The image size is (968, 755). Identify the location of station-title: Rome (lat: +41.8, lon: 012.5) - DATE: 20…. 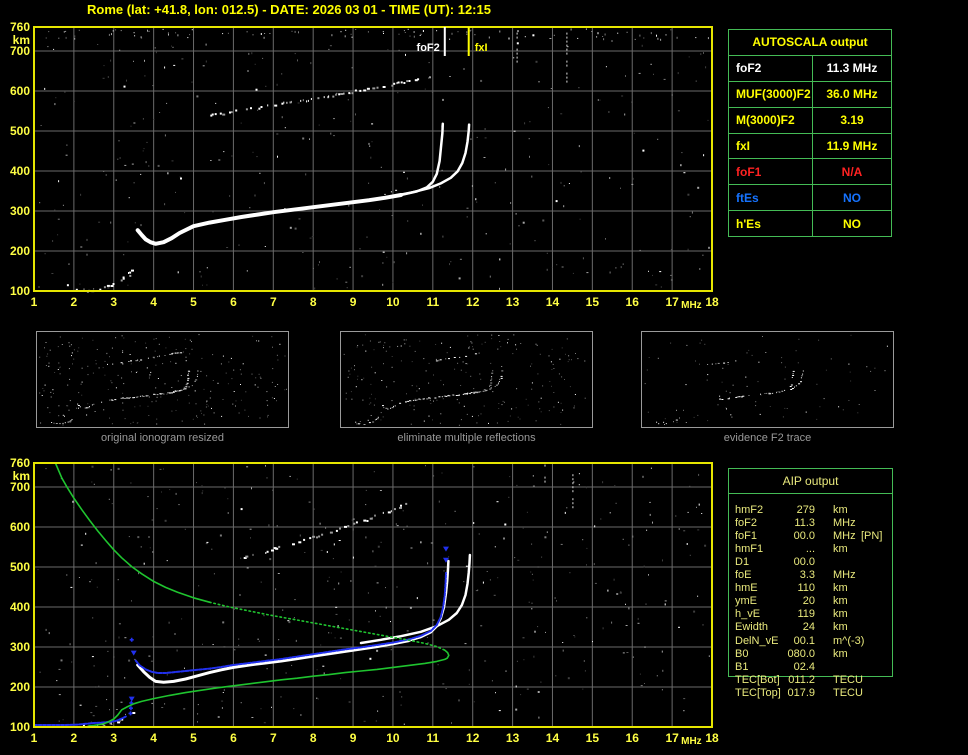
(289, 9).